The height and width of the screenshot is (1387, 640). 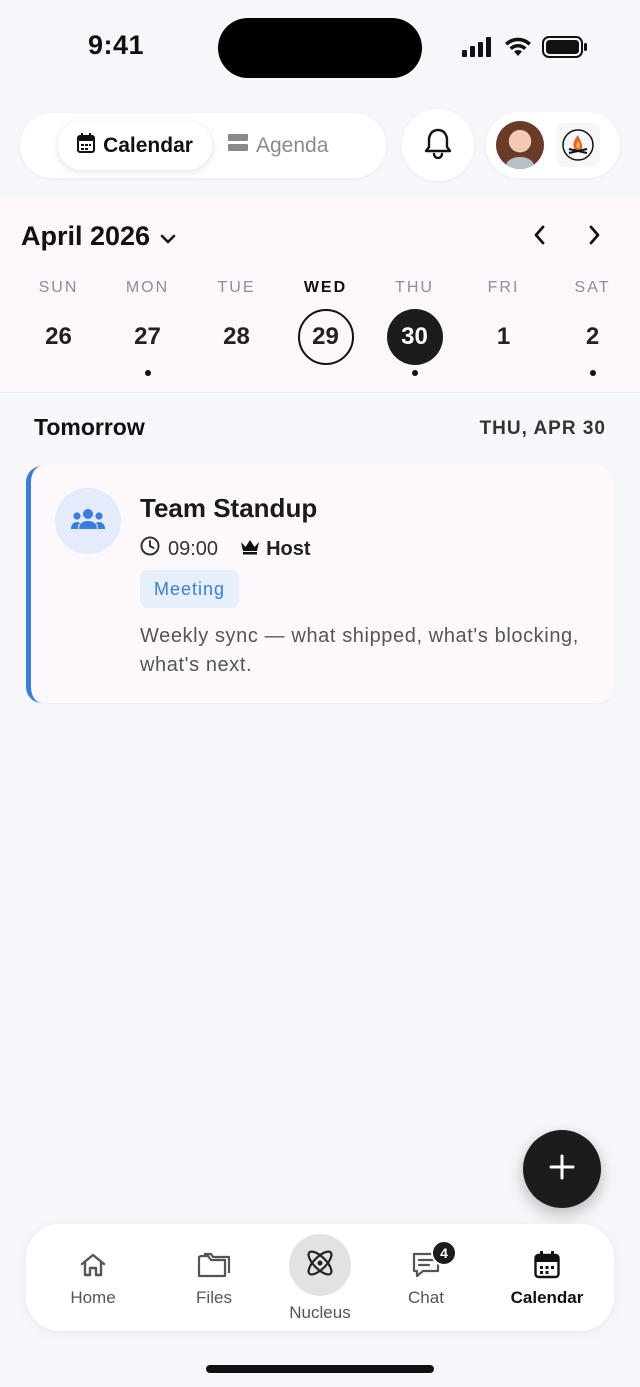 I want to click on view-toggle: Calendar Agenda, so click(x=203, y=145).